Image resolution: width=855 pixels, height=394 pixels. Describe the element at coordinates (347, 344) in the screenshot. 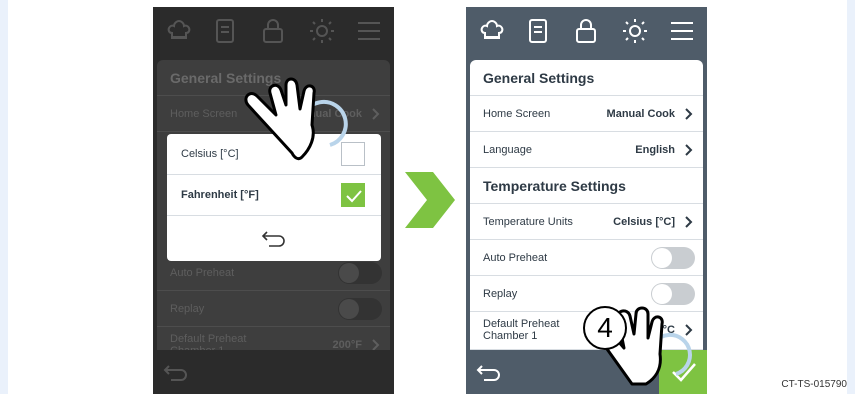

I see `setting-value: 200°F` at that location.